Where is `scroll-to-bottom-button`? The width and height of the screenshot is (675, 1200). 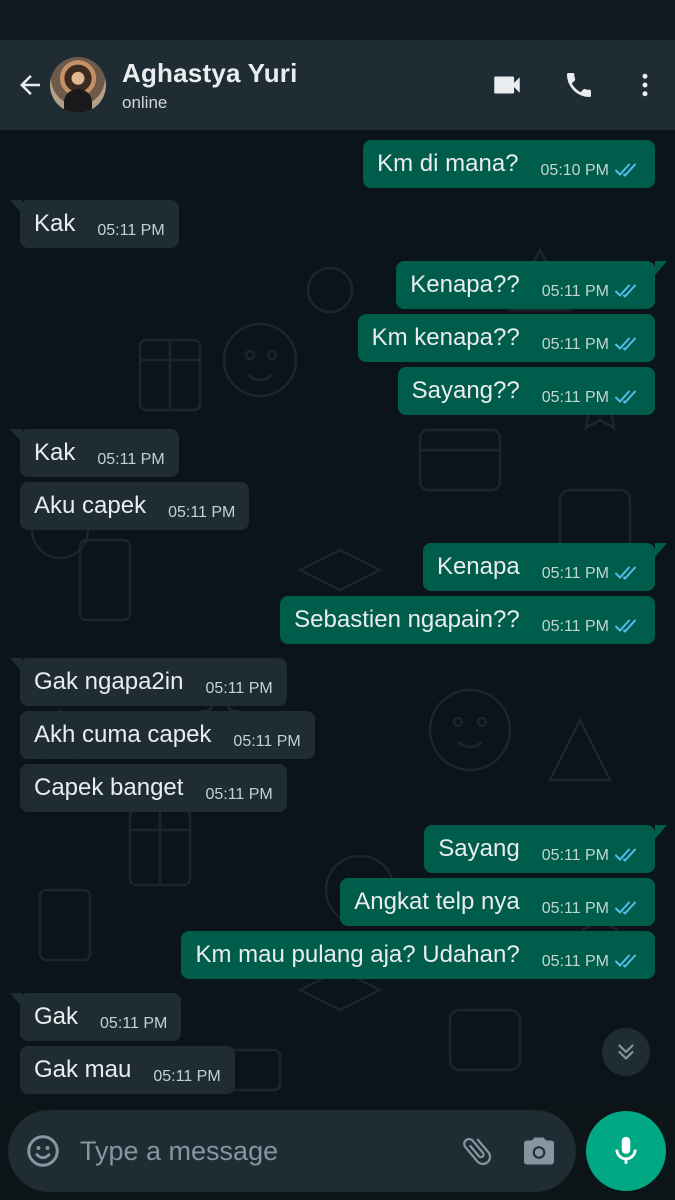
scroll-to-bottom-button is located at coordinates (626, 1052).